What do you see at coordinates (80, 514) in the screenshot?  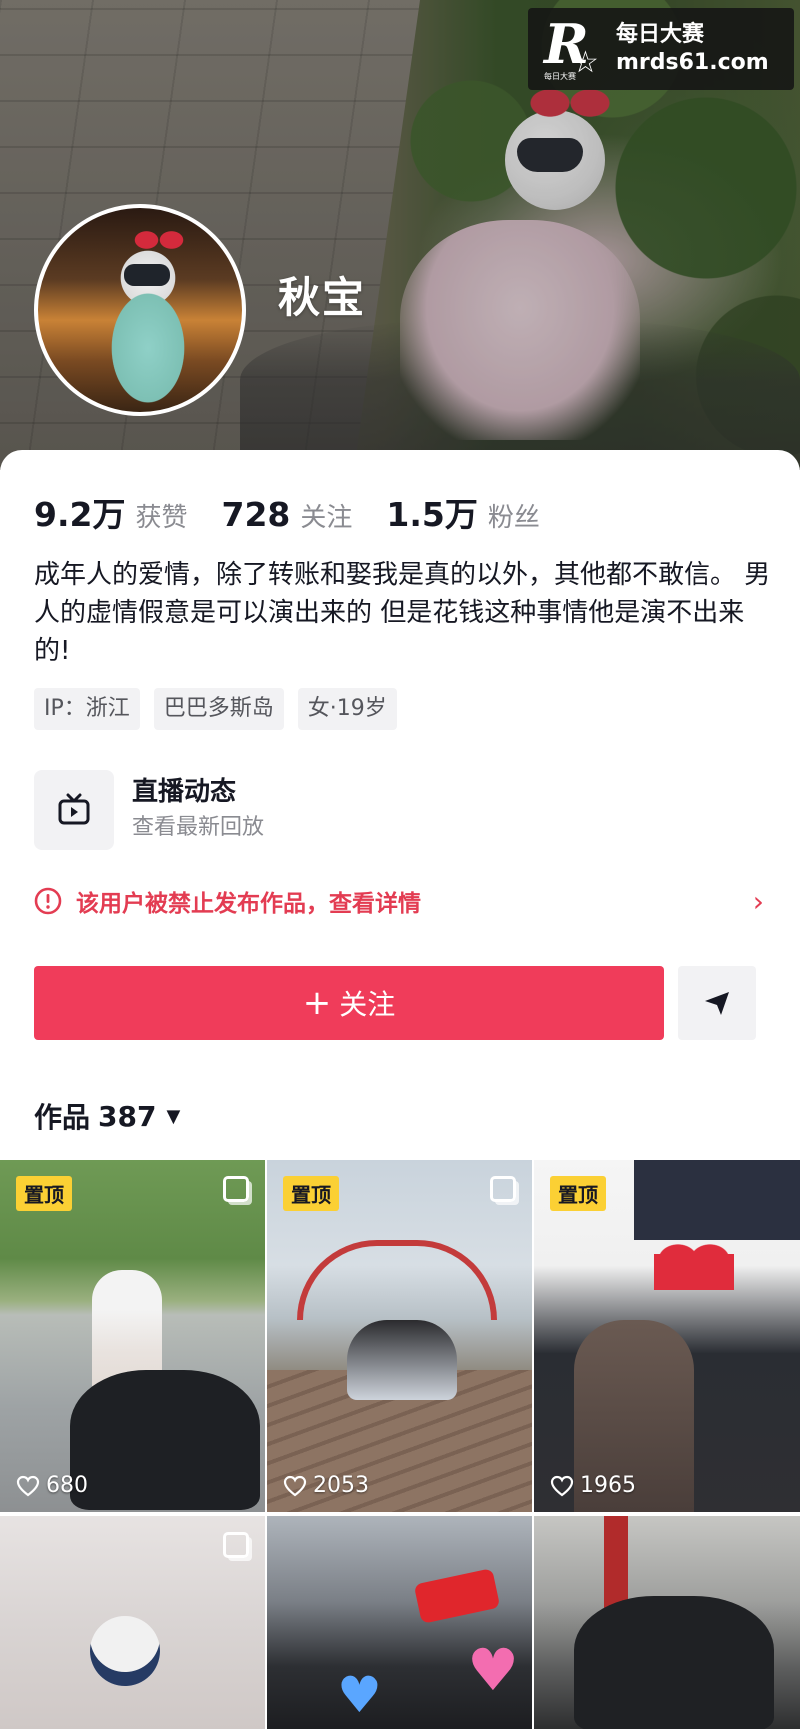 I see `stat-value: 9.2万` at bounding box center [80, 514].